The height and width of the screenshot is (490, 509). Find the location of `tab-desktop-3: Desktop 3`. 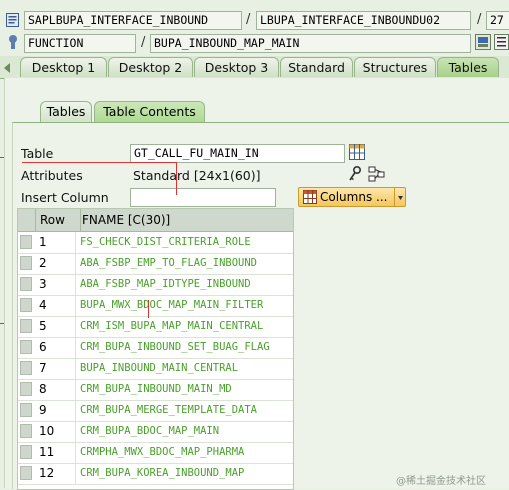

tab-desktop-3: Desktop 3 is located at coordinates (236, 67).